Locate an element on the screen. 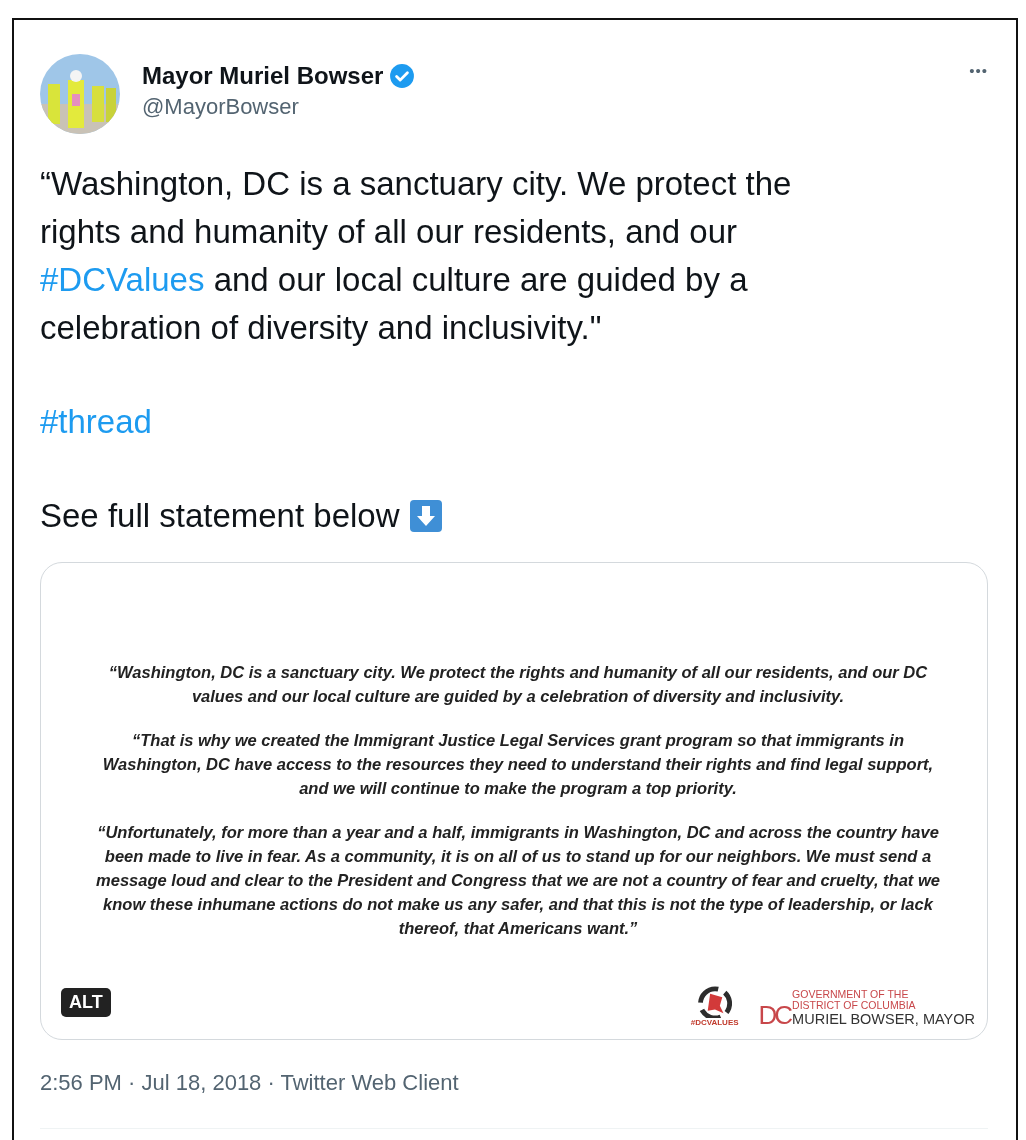 The width and height of the screenshot is (1026, 1140). alt-badge: ALT is located at coordinates (86, 1002).